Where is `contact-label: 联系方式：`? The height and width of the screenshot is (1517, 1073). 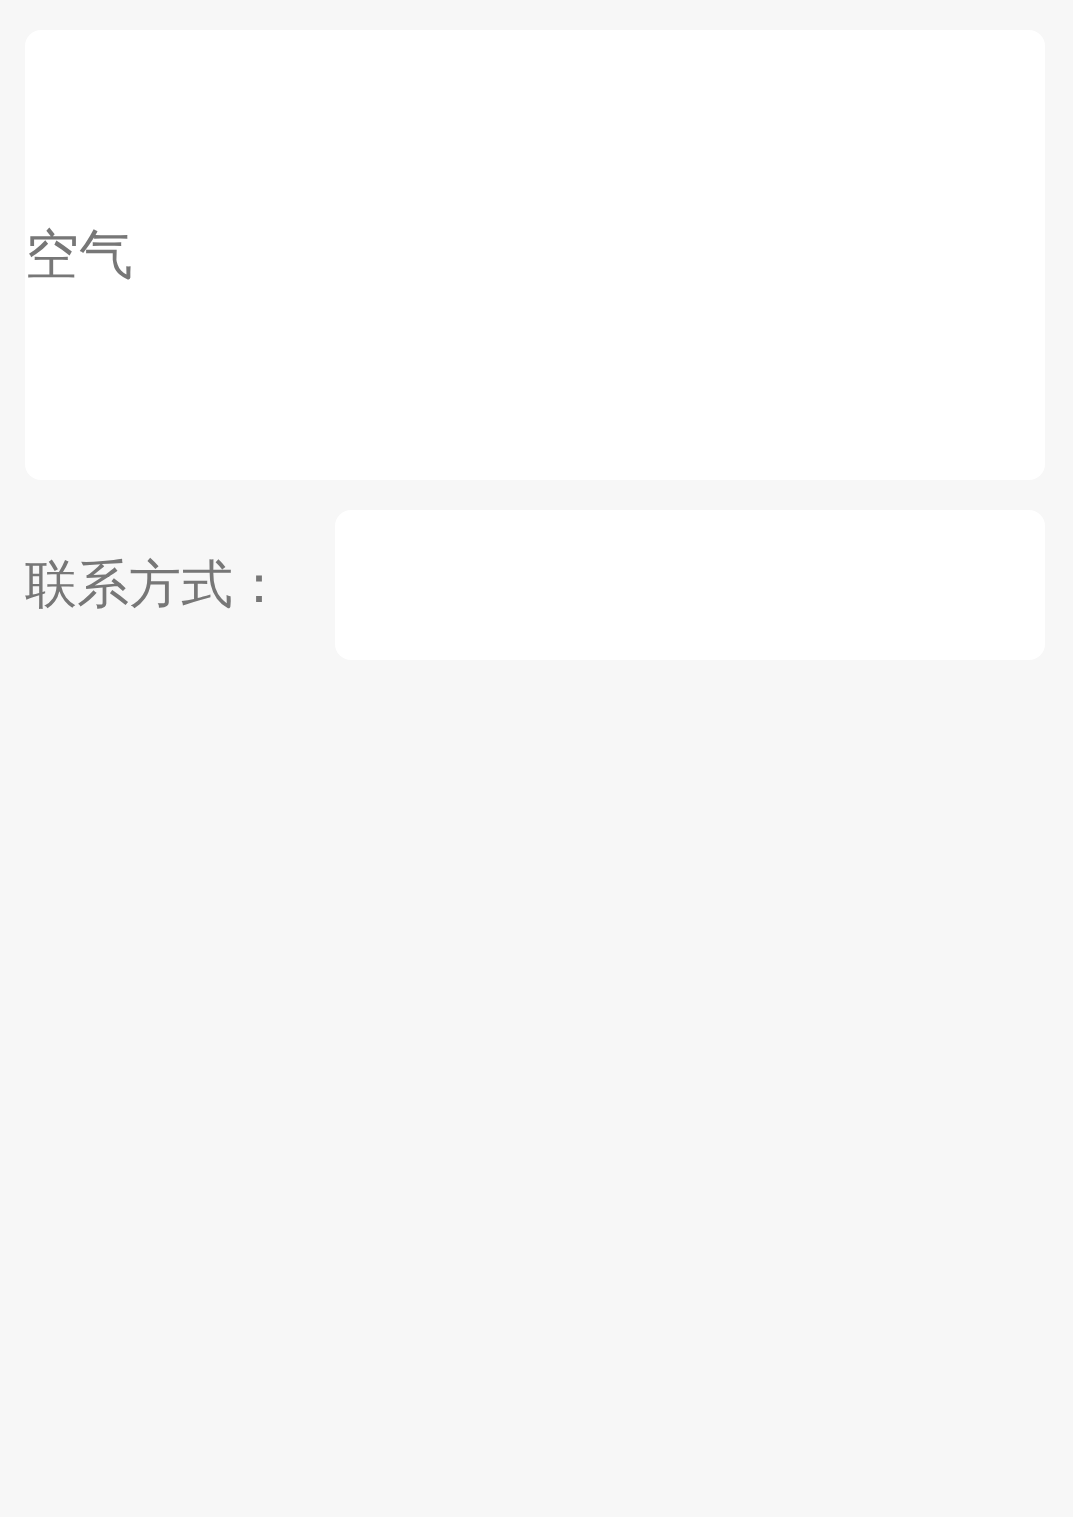 contact-label: 联系方式： is located at coordinates (155, 584).